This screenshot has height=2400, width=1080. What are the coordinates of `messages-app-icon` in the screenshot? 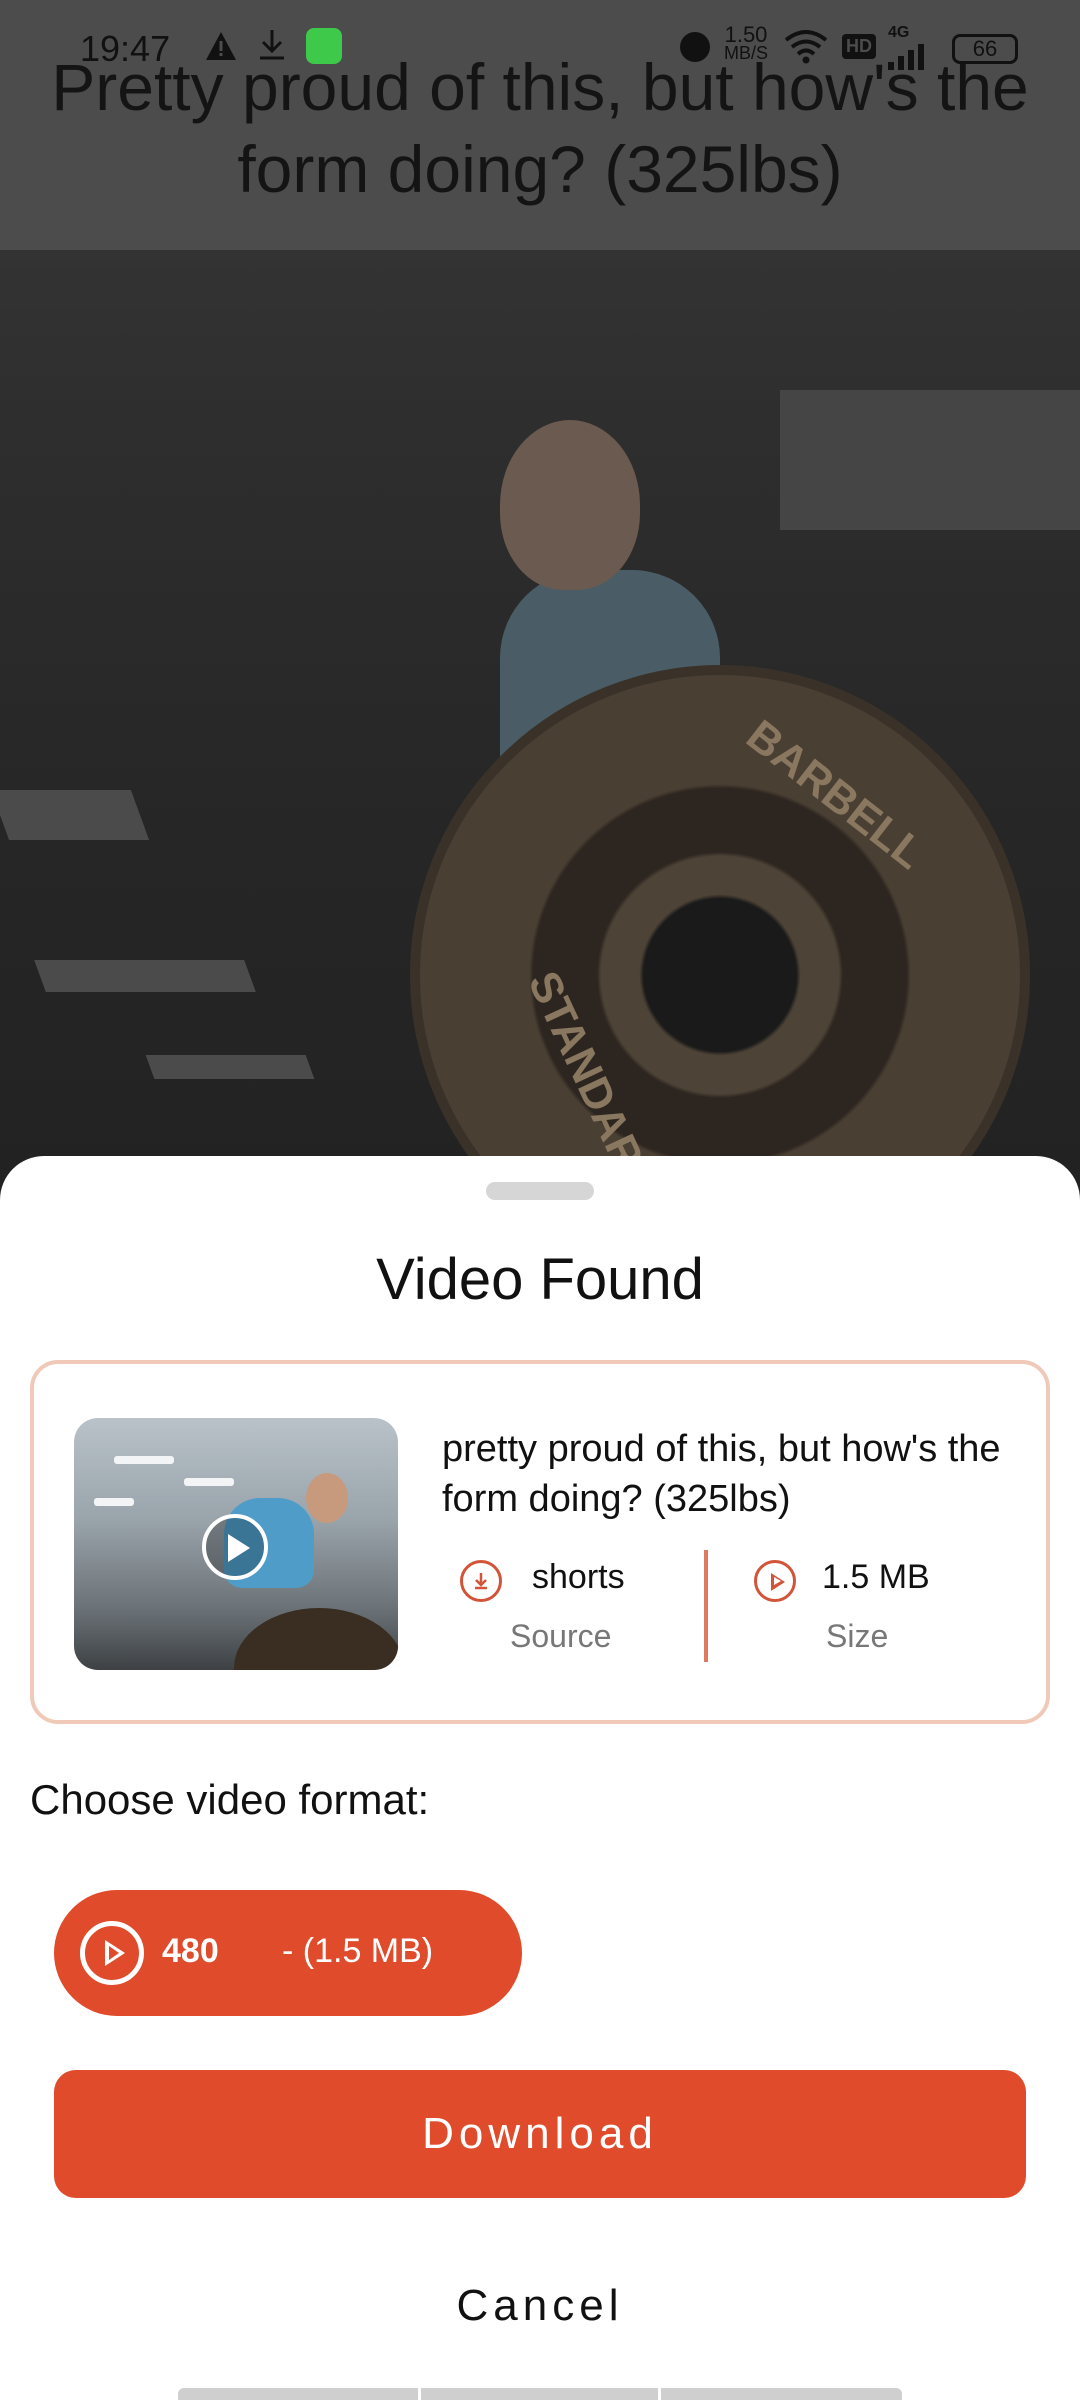 It's located at (324, 46).